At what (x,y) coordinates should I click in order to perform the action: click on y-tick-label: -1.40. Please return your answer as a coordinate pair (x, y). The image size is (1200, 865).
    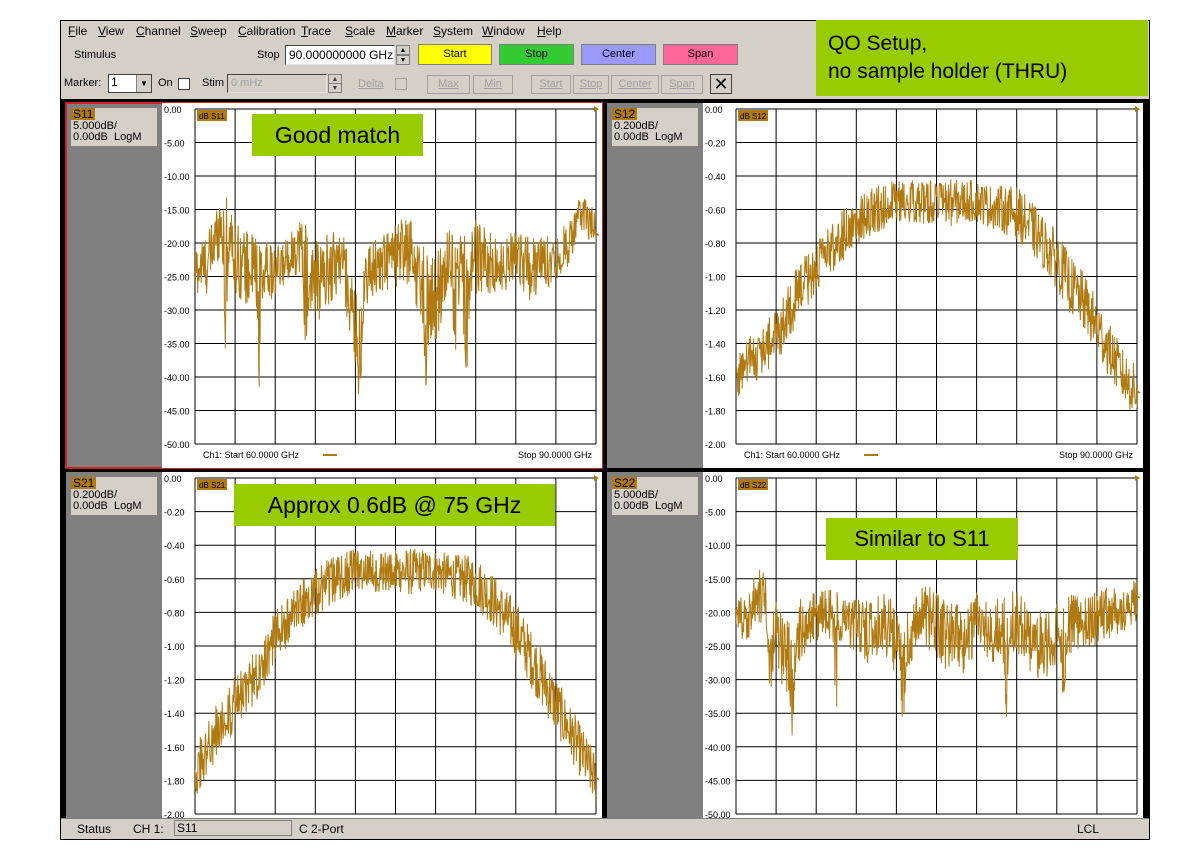
    Looking at the image, I should click on (715, 345).